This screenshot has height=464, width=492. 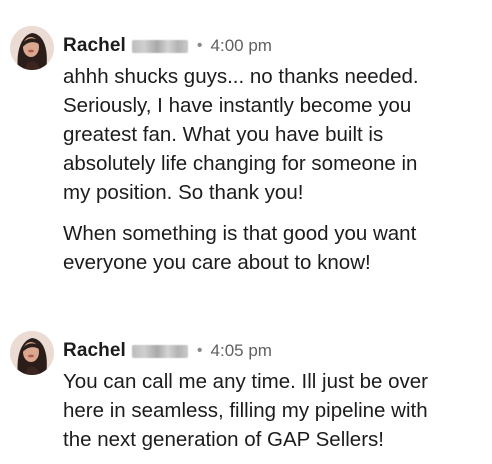 I want to click on message-header: Rachel • 4:00 pm, so click(x=167, y=46).